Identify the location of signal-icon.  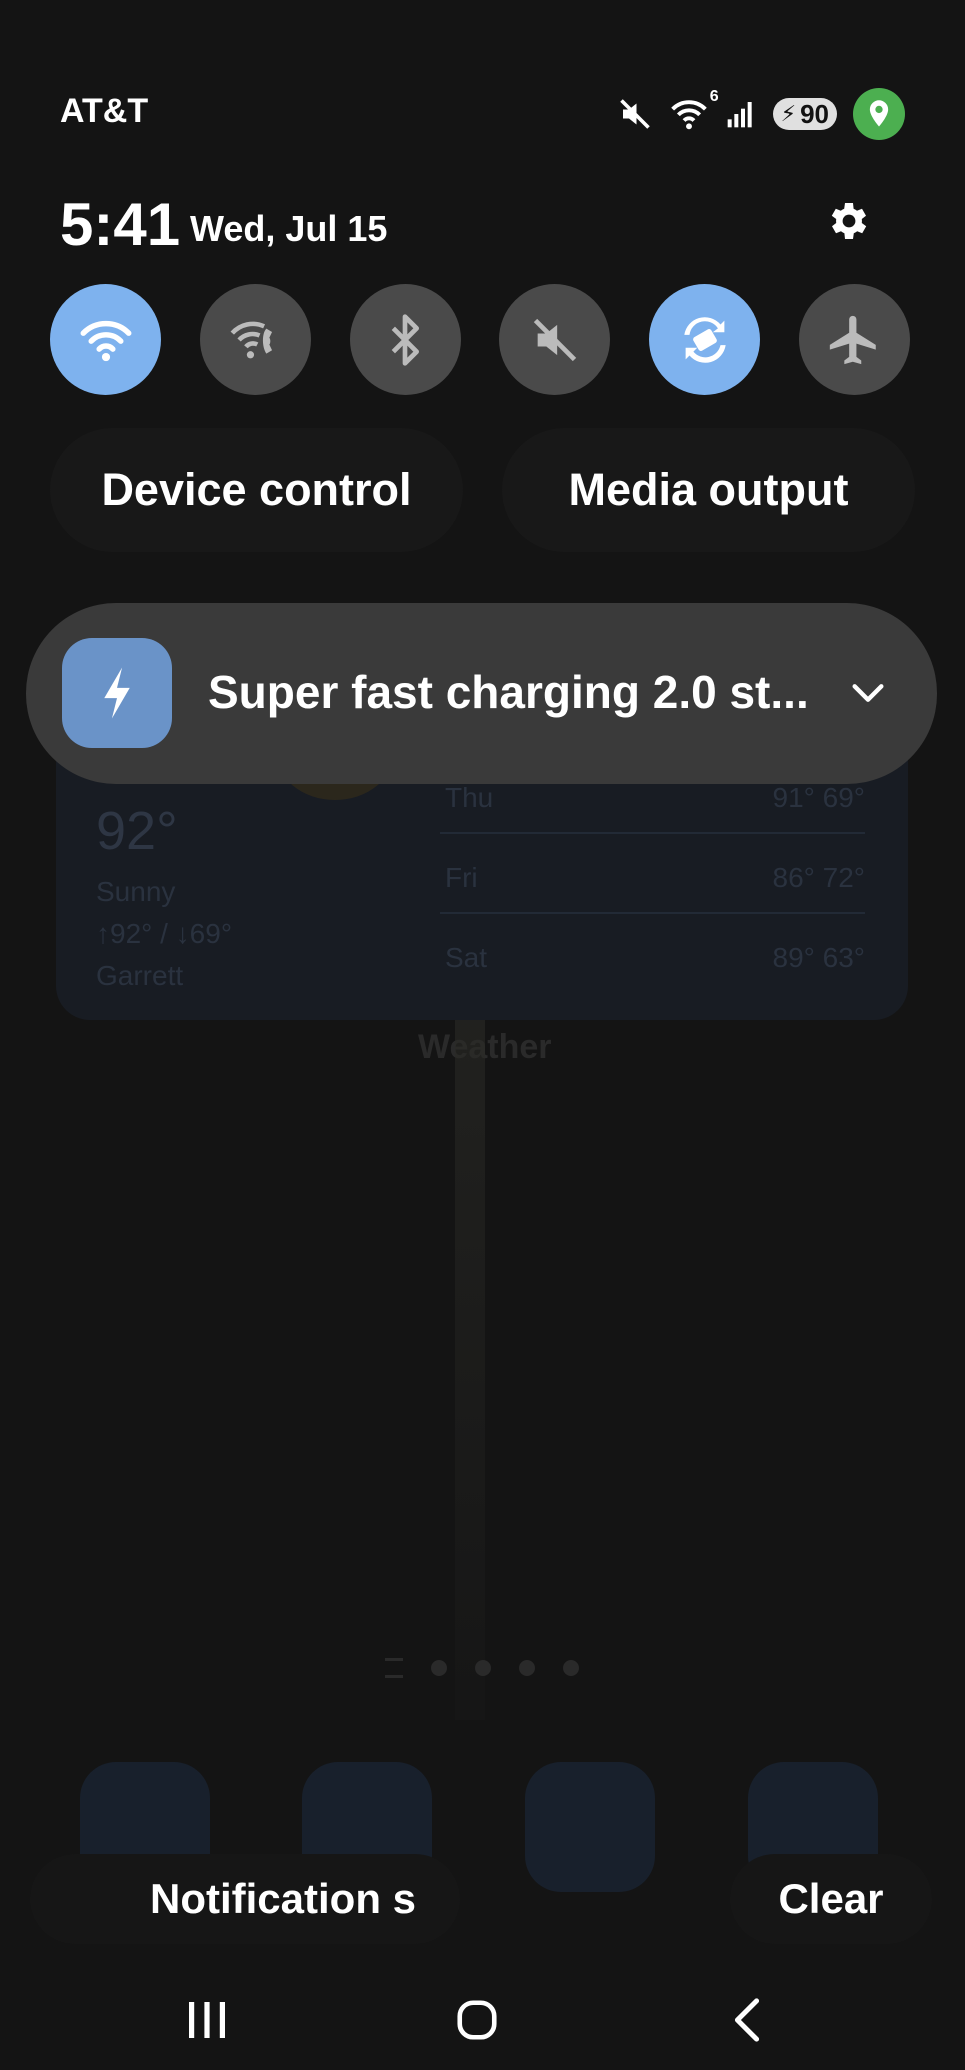
(741, 114).